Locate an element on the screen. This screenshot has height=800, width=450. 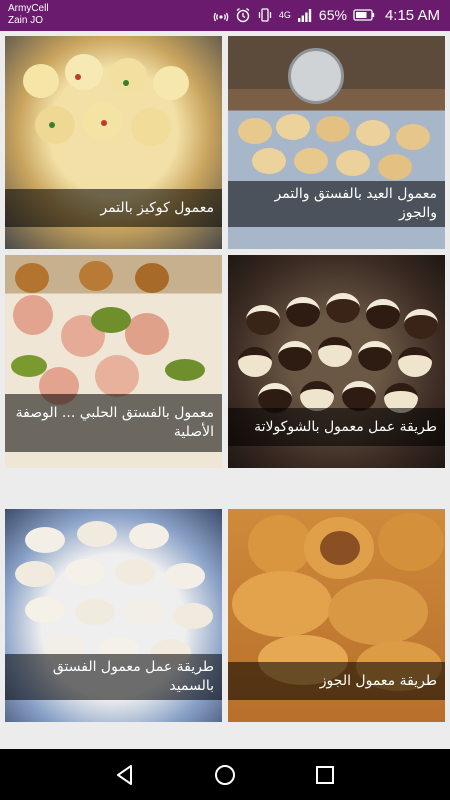
vibrate-icon is located at coordinates (265, 15).